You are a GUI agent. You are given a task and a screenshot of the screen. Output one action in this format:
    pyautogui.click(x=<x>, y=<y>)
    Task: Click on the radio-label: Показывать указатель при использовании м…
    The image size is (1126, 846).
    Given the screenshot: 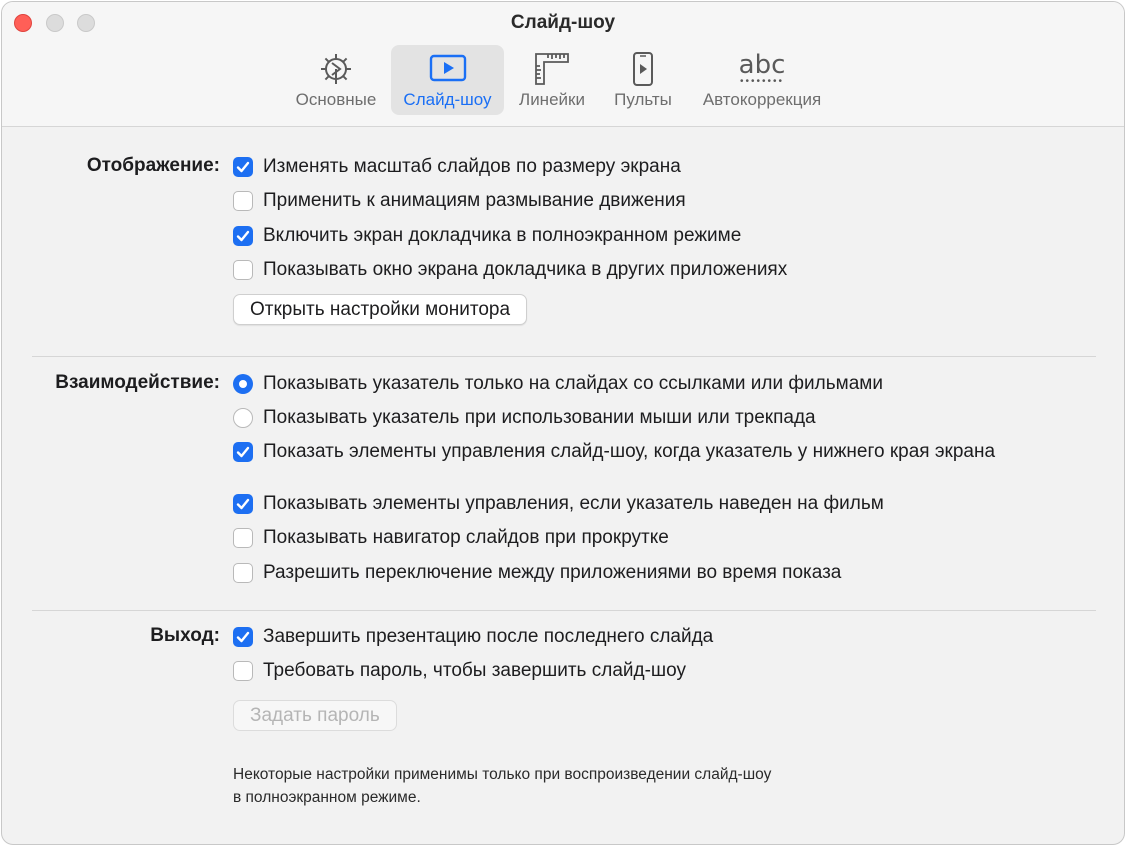 What is the action you would take?
    pyautogui.click(x=539, y=417)
    